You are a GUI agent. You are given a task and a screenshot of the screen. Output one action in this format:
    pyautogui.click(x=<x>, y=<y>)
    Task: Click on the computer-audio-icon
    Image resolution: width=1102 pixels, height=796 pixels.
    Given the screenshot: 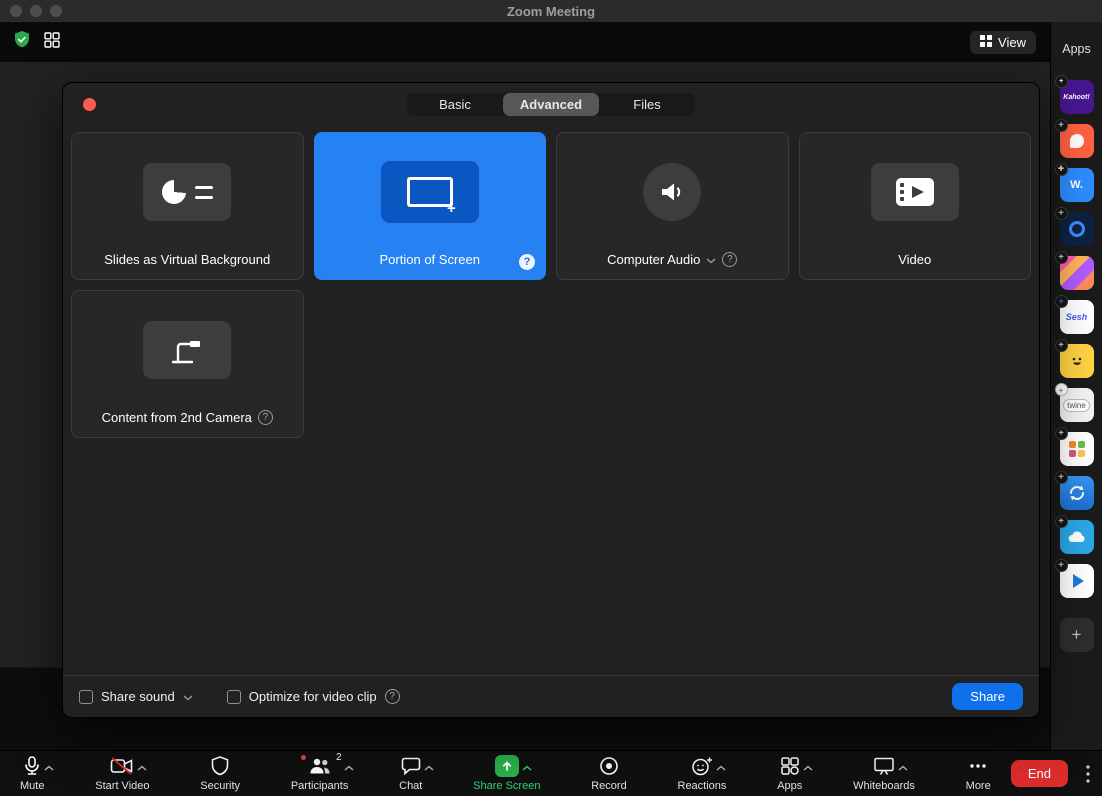 What is the action you would take?
    pyautogui.click(x=672, y=192)
    